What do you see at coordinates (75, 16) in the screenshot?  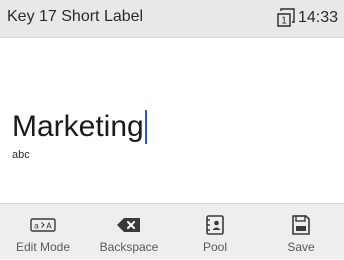 I see `page-title: Key 17 Short Label` at bounding box center [75, 16].